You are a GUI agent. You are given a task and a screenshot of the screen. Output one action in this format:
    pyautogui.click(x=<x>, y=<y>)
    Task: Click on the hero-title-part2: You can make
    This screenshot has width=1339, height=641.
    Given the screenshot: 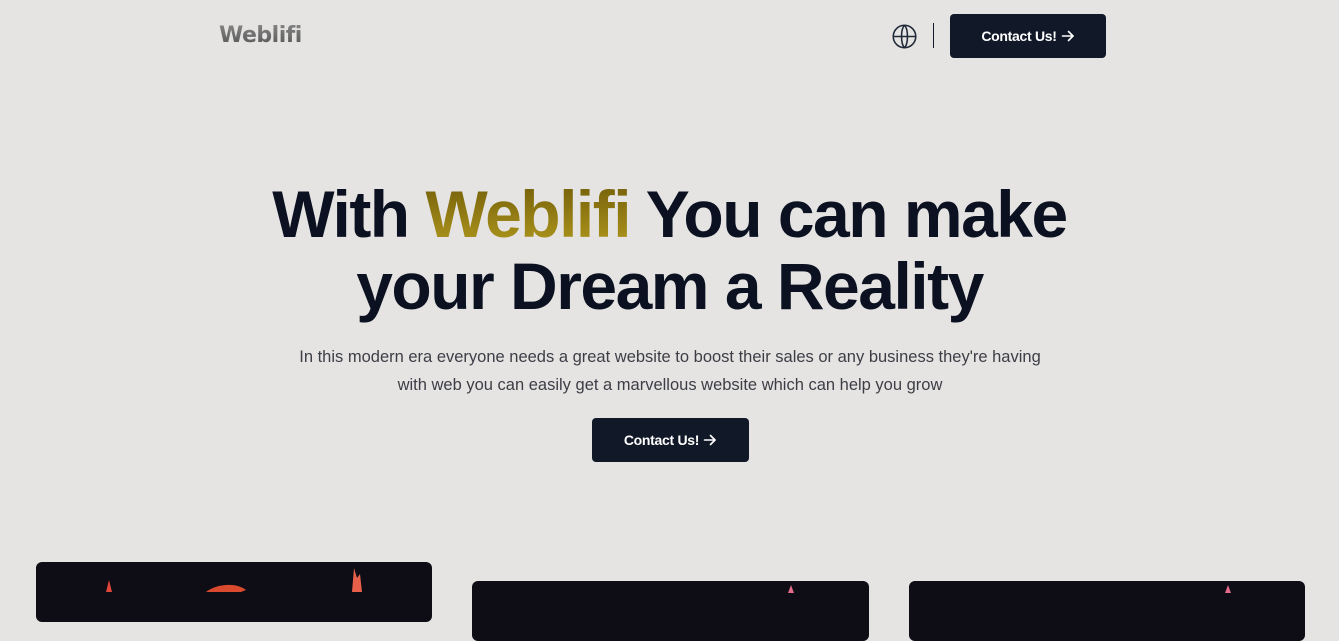 What is the action you would take?
    pyautogui.click(x=856, y=214)
    